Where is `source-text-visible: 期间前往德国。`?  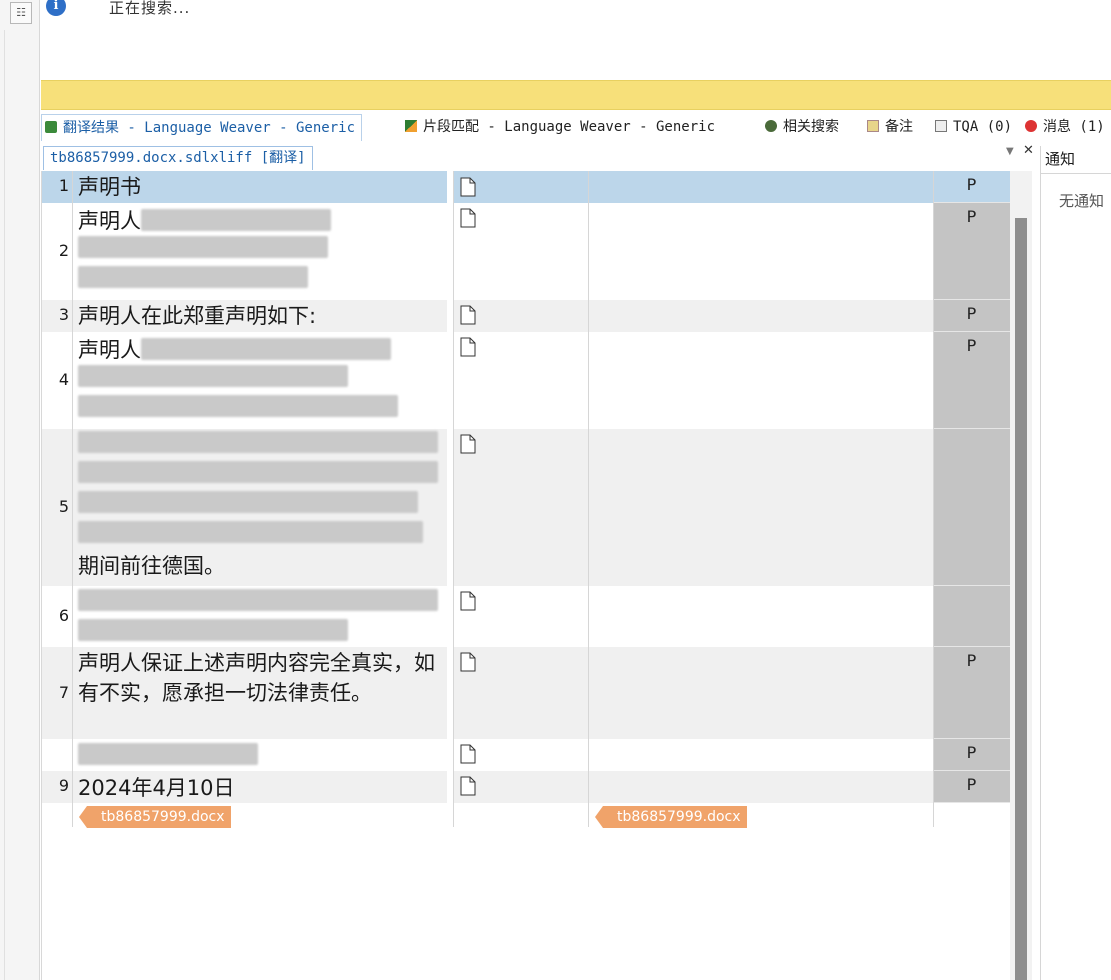
source-text-visible: 期间前往德国。 is located at coordinates (151, 566).